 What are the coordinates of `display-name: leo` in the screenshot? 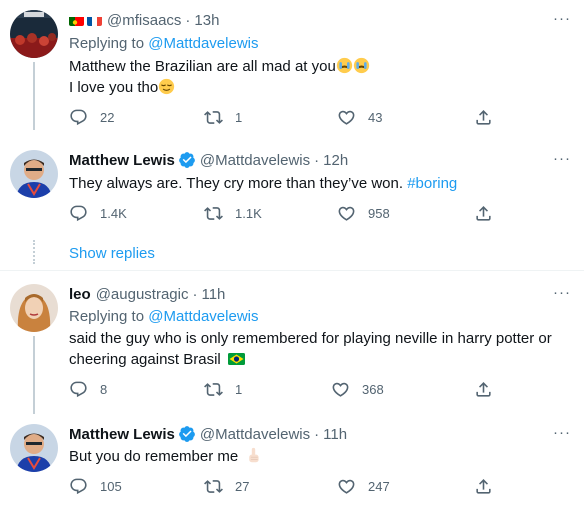 It's located at (80, 294).